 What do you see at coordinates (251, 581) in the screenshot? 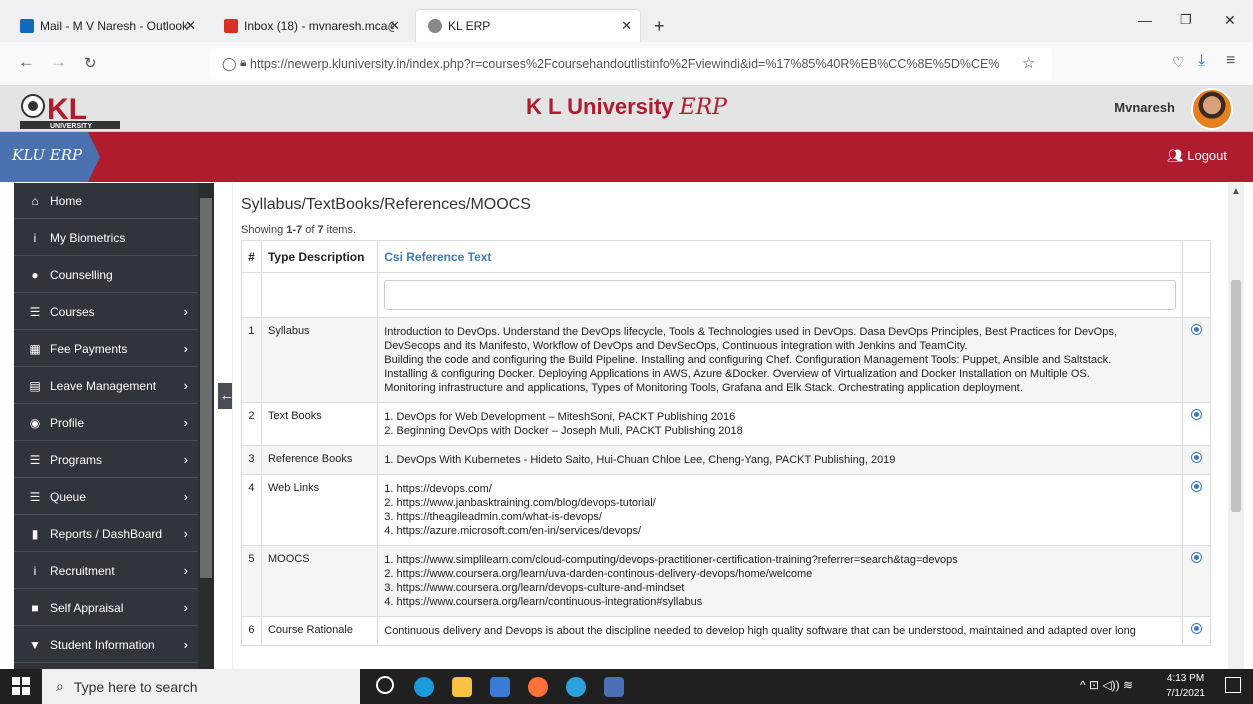
I see `row-number: 5` at bounding box center [251, 581].